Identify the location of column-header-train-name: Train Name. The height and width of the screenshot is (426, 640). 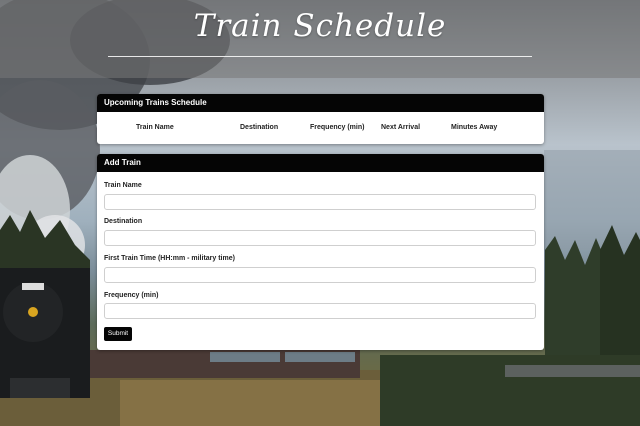
(155, 127).